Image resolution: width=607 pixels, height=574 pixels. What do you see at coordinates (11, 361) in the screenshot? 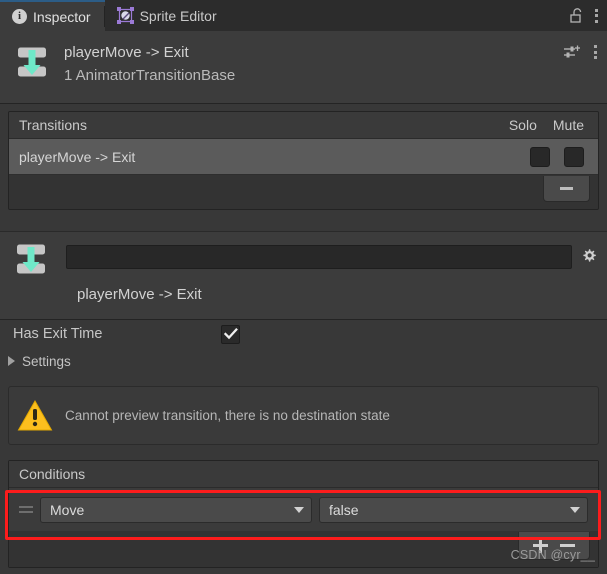
I see `chevron-right-icon` at bounding box center [11, 361].